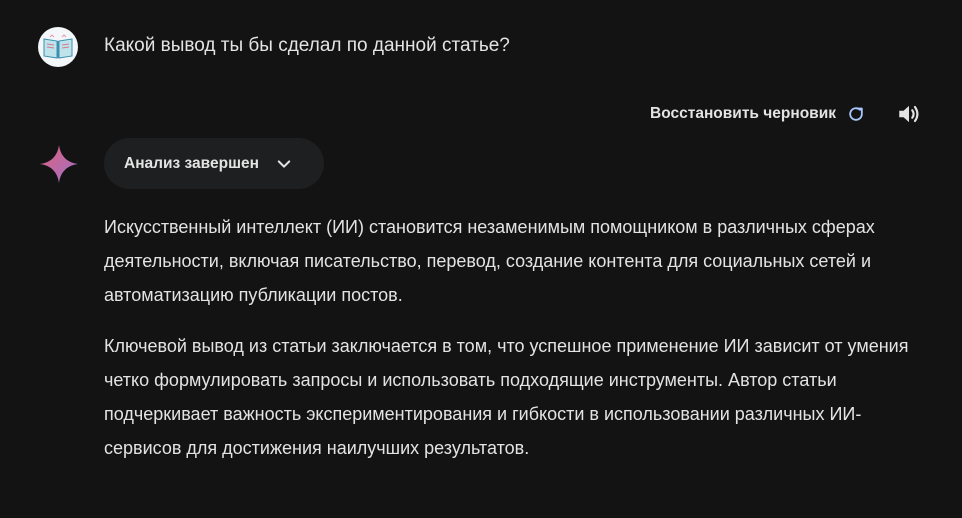  What do you see at coordinates (909, 114) in the screenshot?
I see `speaker-icon` at bounding box center [909, 114].